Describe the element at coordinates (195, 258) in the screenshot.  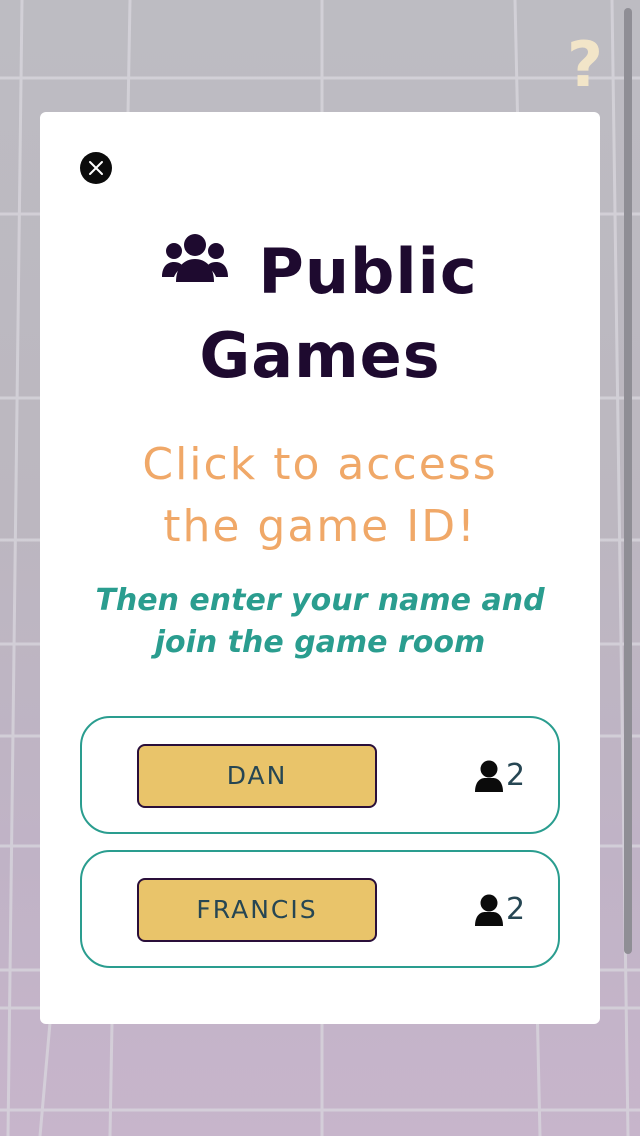
I see `users-icon` at that location.